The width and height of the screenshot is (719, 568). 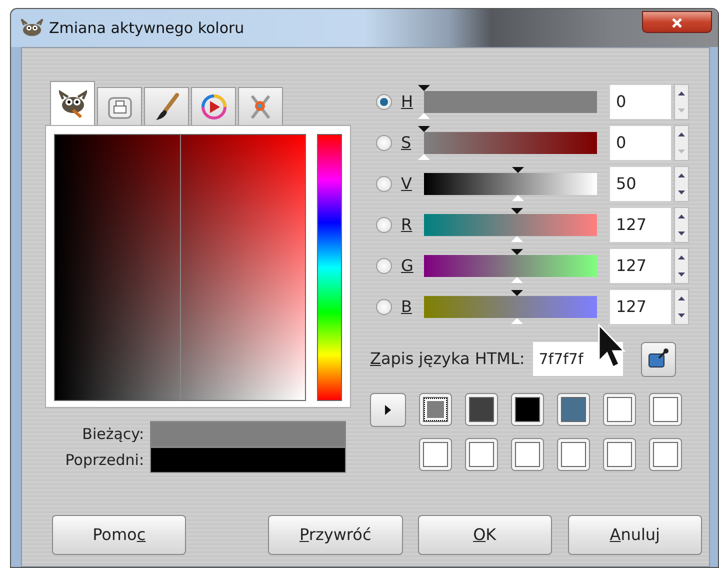 I want to click on channel-label: S, so click(x=406, y=143).